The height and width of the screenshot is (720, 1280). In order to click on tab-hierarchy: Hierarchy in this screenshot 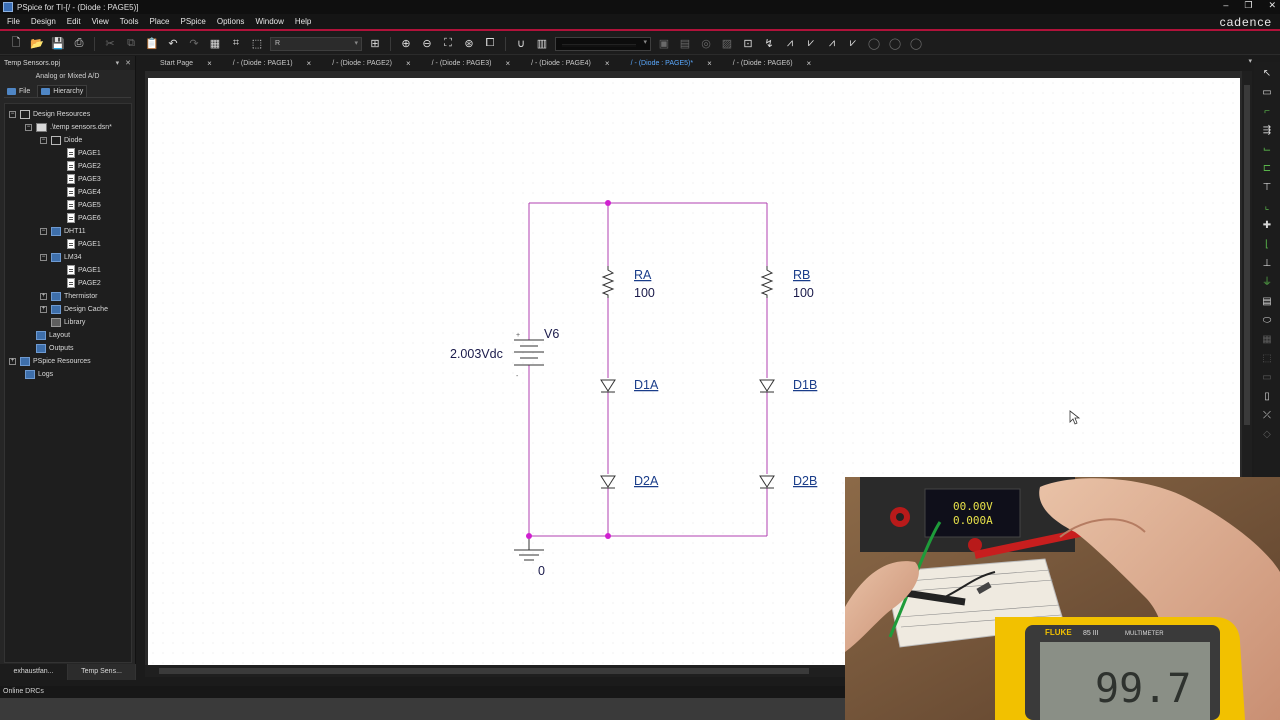, I will do `click(62, 91)`.